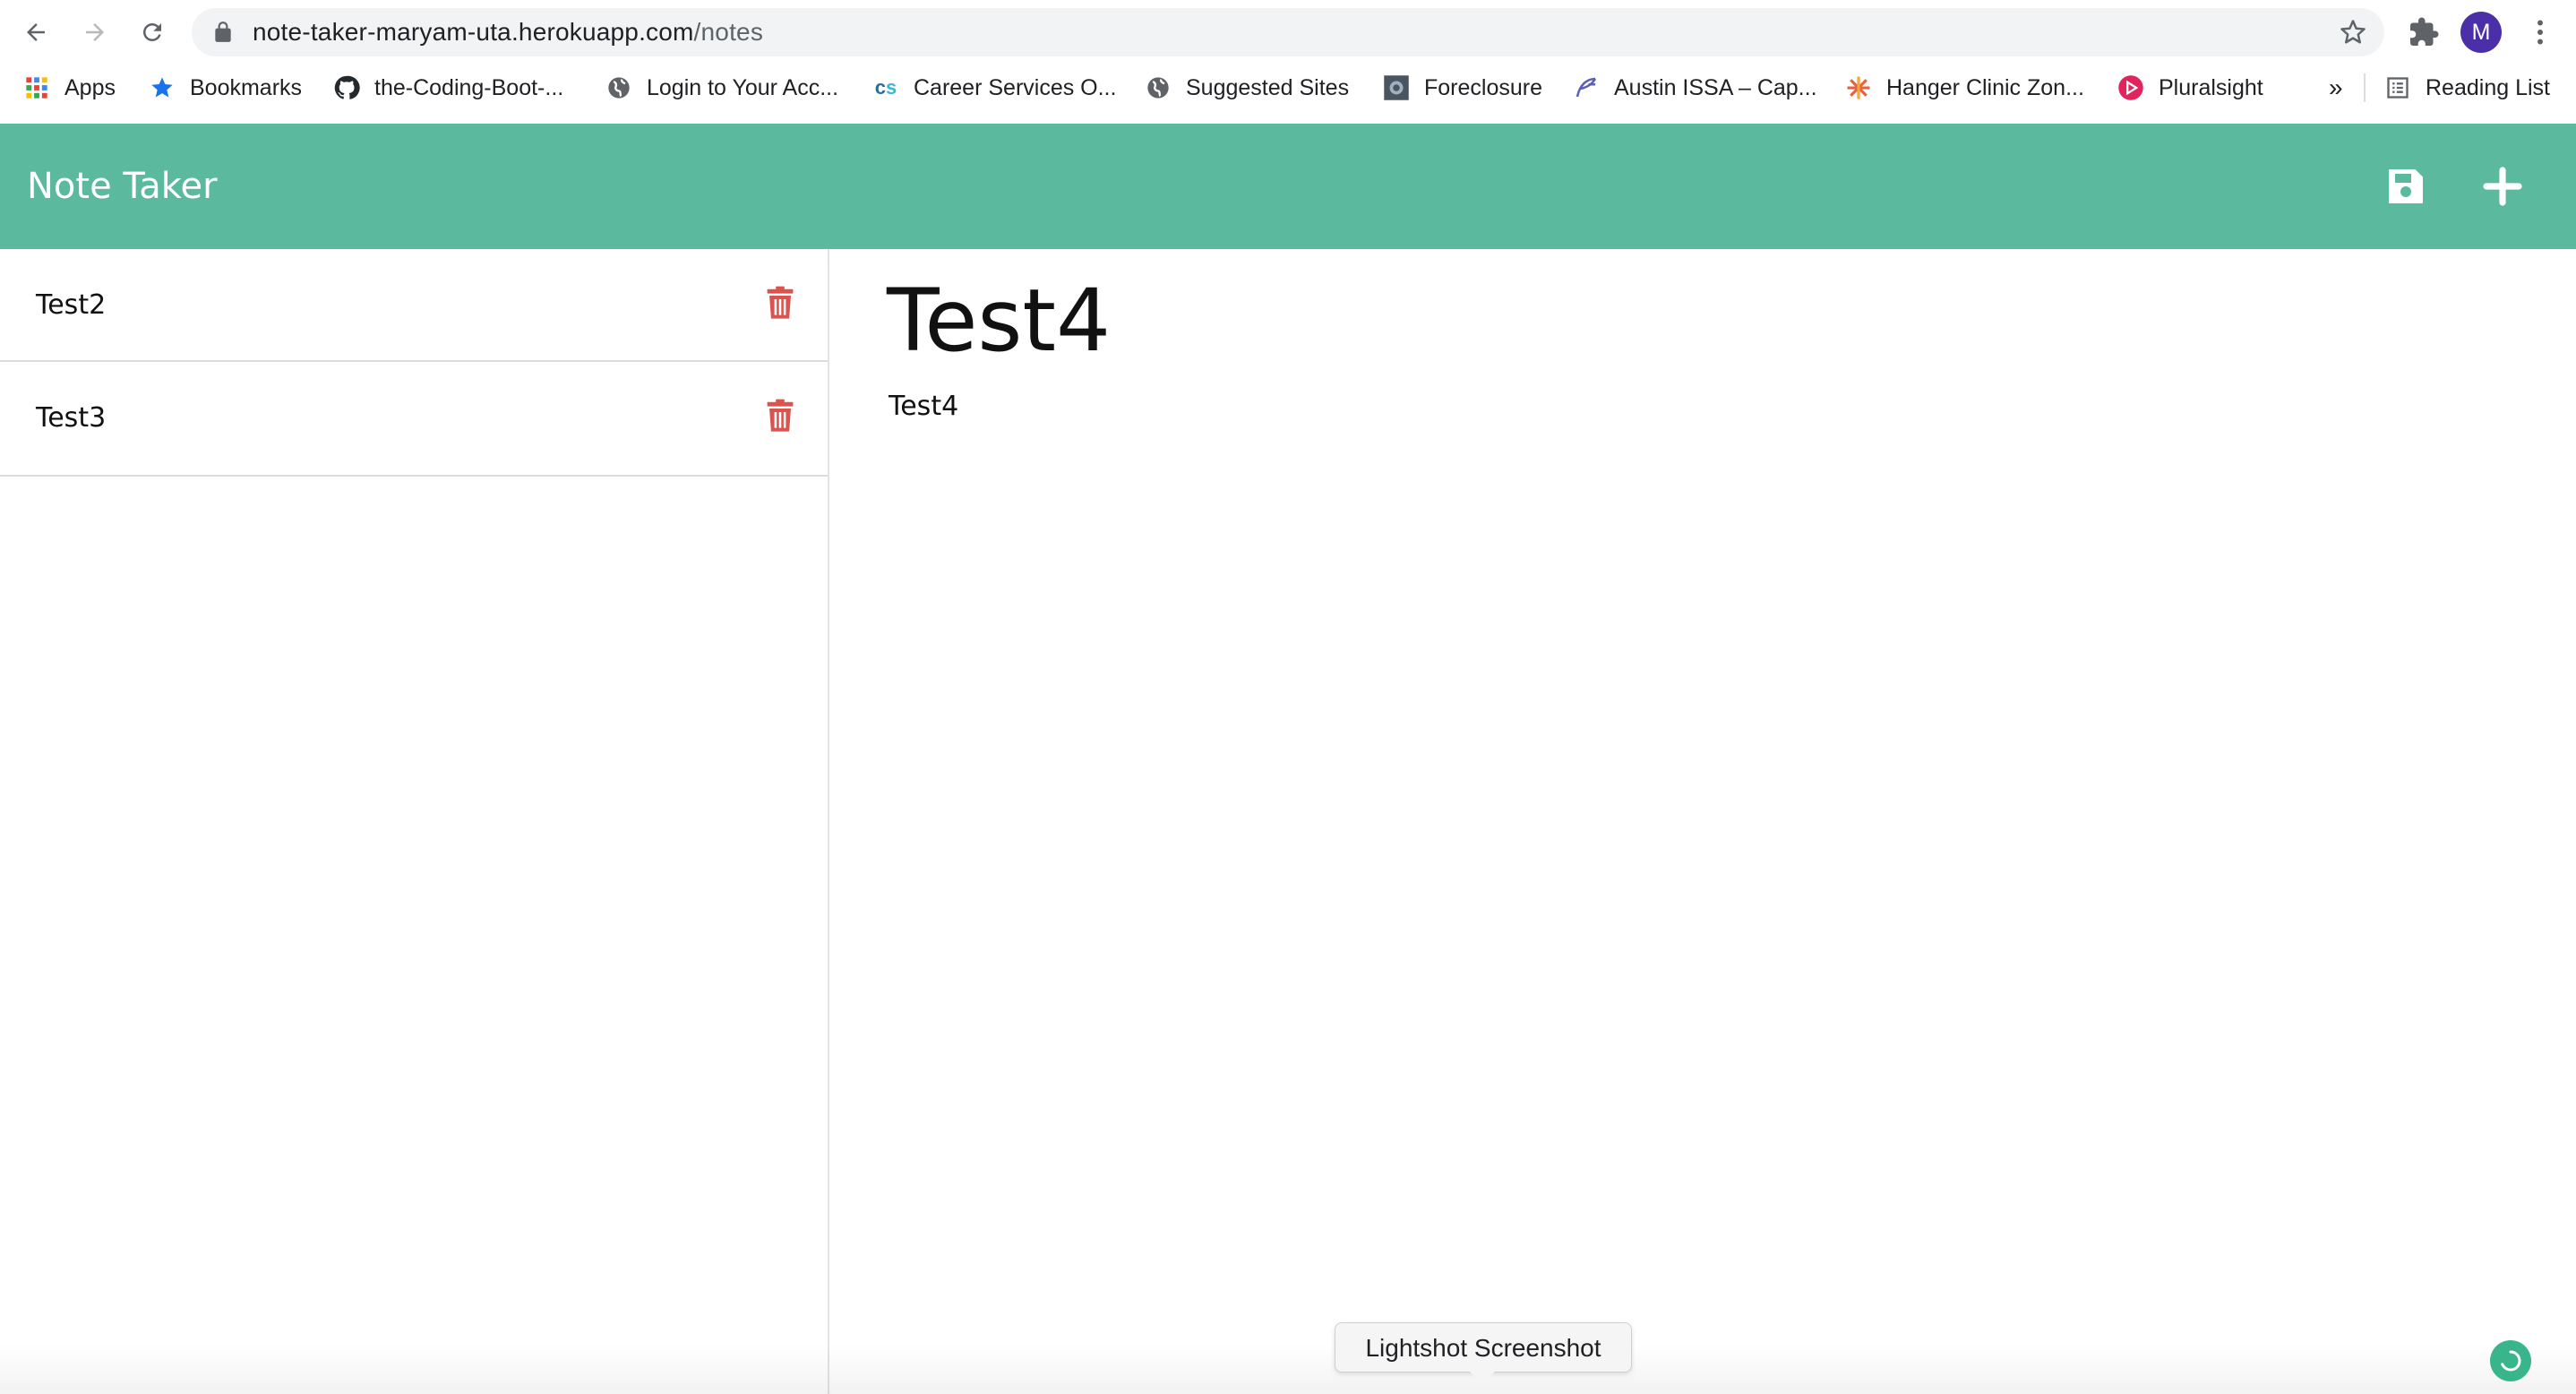  I want to click on bookmark-suggested-sites: Suggested Sites, so click(1247, 88).